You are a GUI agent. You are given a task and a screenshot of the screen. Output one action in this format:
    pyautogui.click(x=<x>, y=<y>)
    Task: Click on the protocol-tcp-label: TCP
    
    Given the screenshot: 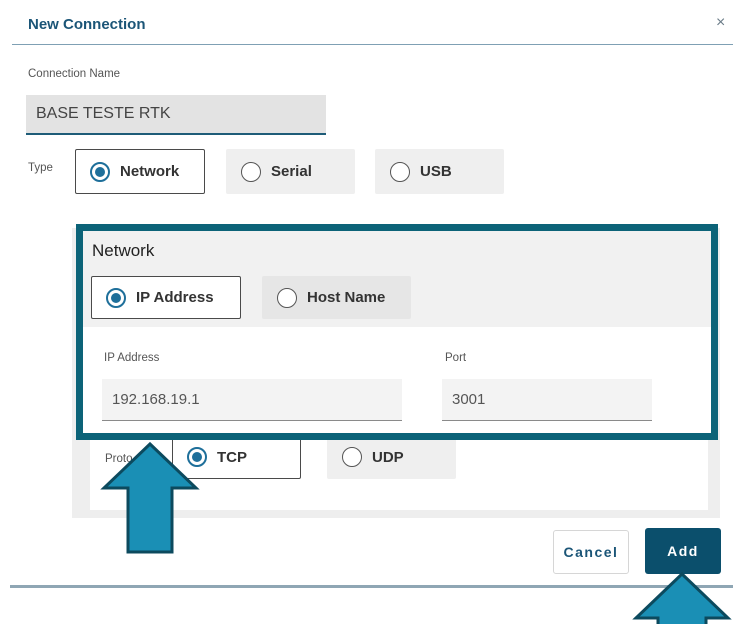 What is the action you would take?
    pyautogui.click(x=232, y=457)
    